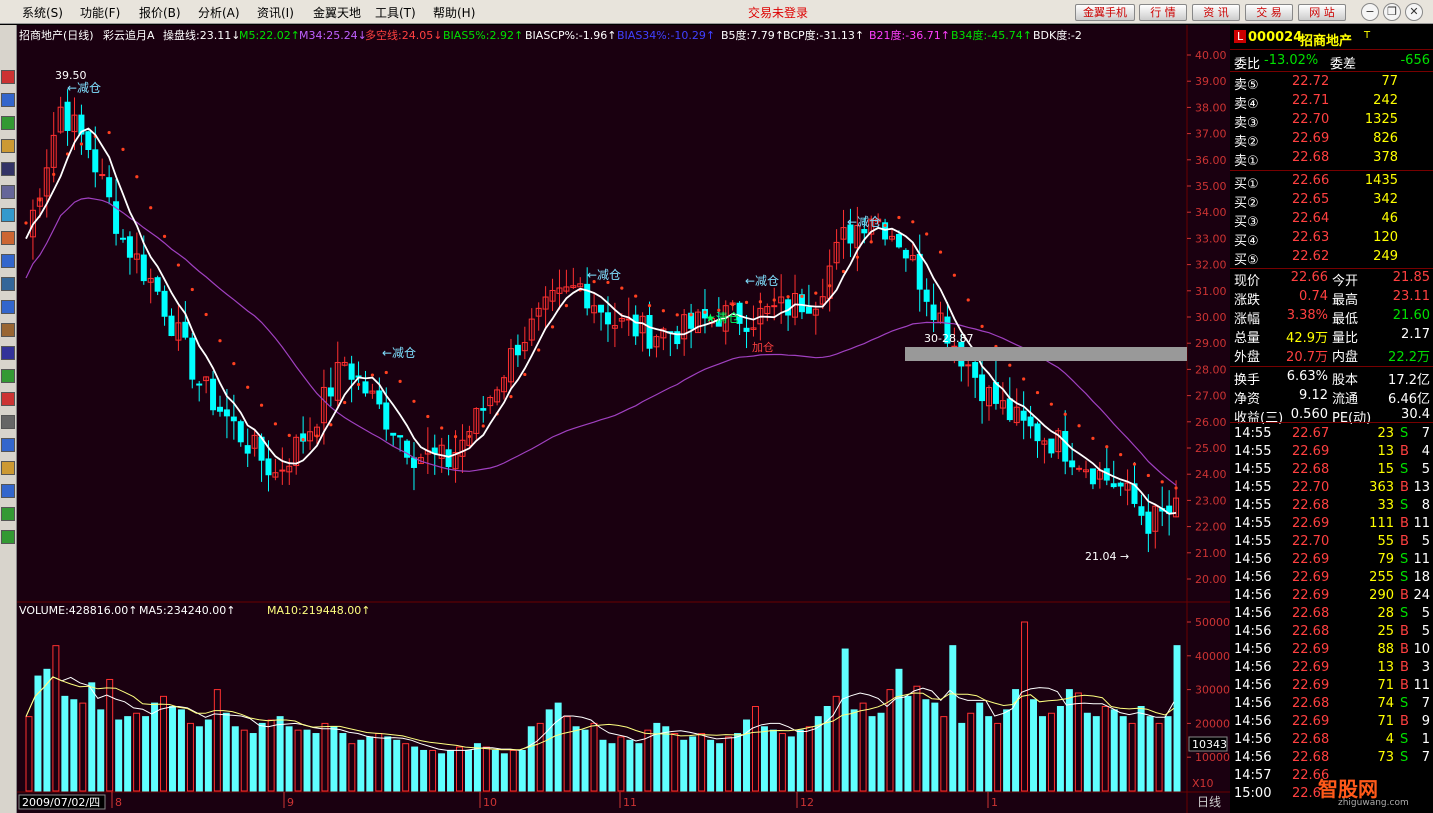 The image size is (1433, 813). I want to click on bid-price: 22.62, so click(1311, 256).